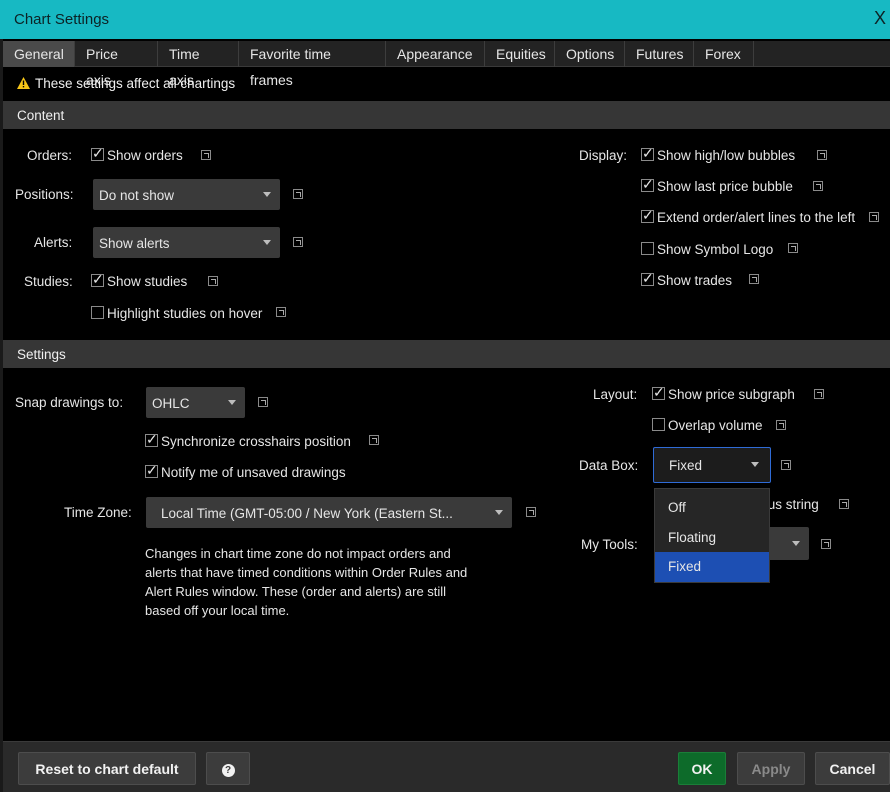  Describe the element at coordinates (135, 83) in the screenshot. I see `warning-text: These settings affect all chartings` at that location.